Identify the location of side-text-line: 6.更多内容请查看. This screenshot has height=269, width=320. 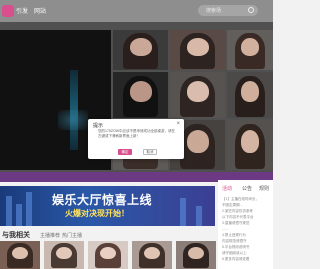
(236, 259).